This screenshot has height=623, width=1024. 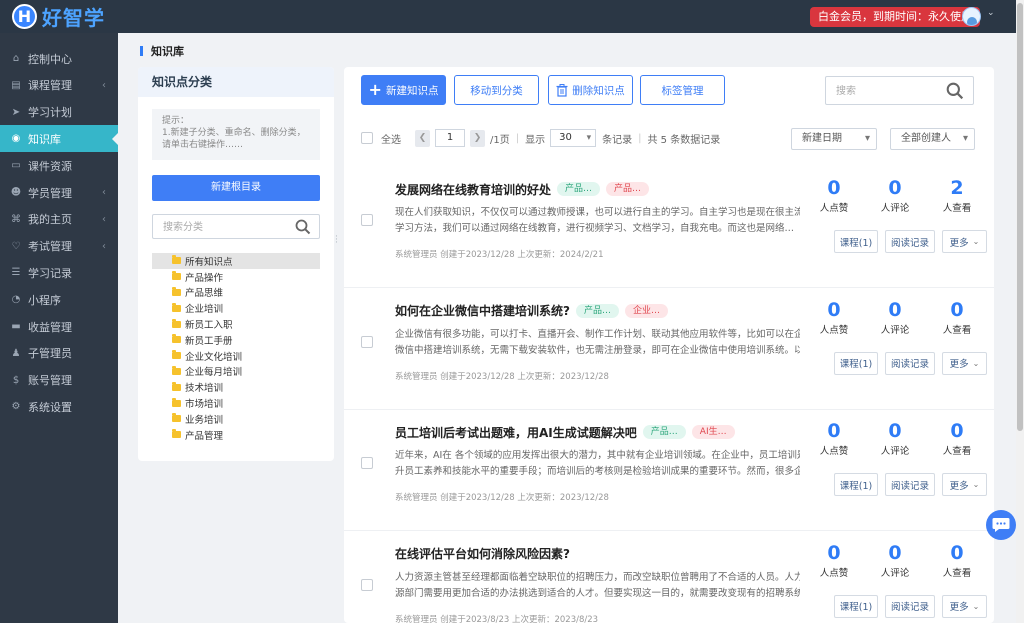 What do you see at coordinates (236, 419) in the screenshot?
I see `category-tree-item: 业务培训` at bounding box center [236, 419].